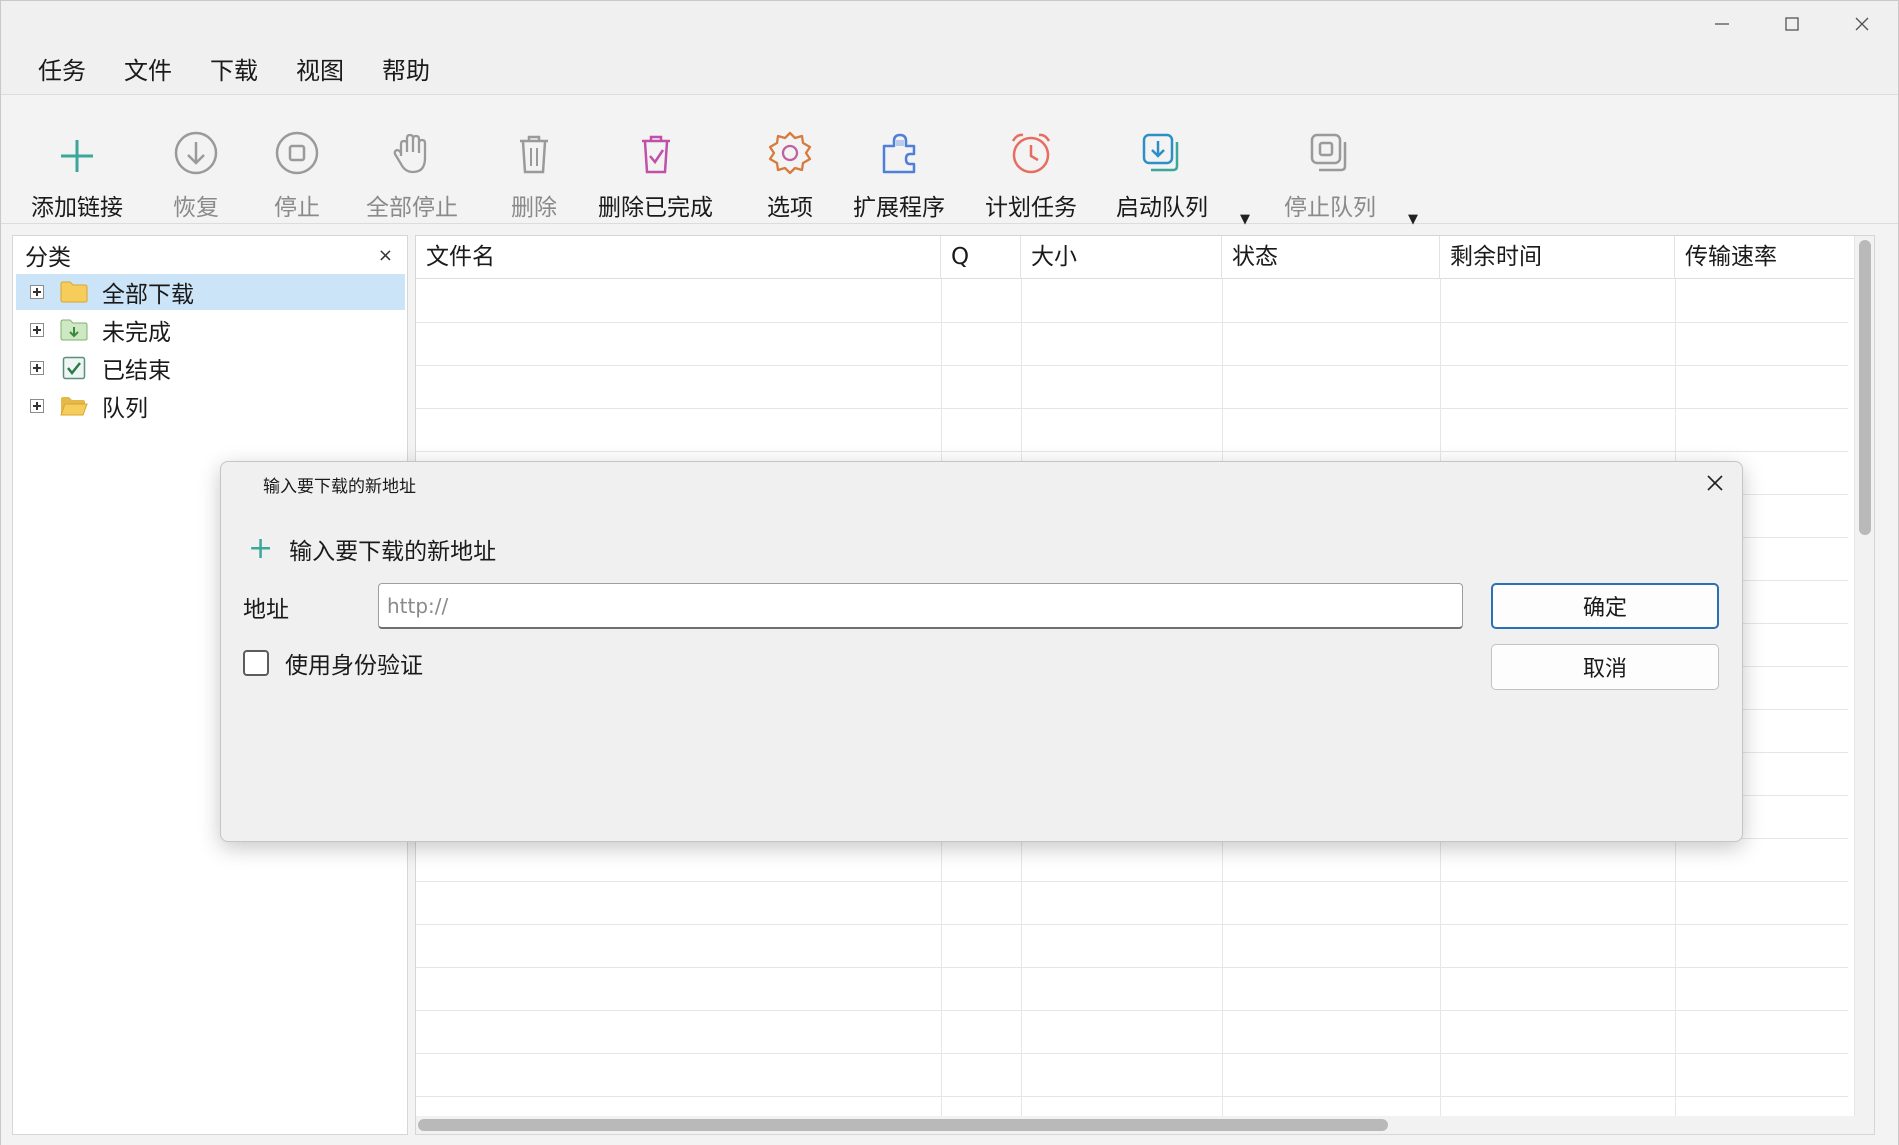 This screenshot has width=1899, height=1145. Describe the element at coordinates (949, 24) in the screenshot. I see `title-bar` at that location.